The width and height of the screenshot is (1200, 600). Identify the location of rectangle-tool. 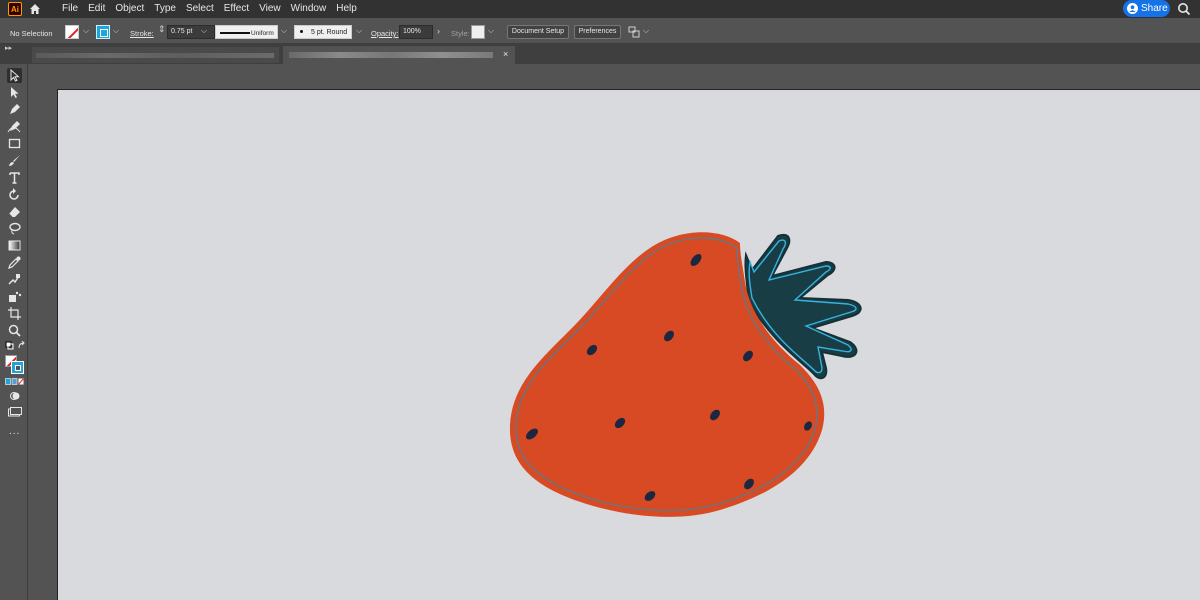
(14, 143).